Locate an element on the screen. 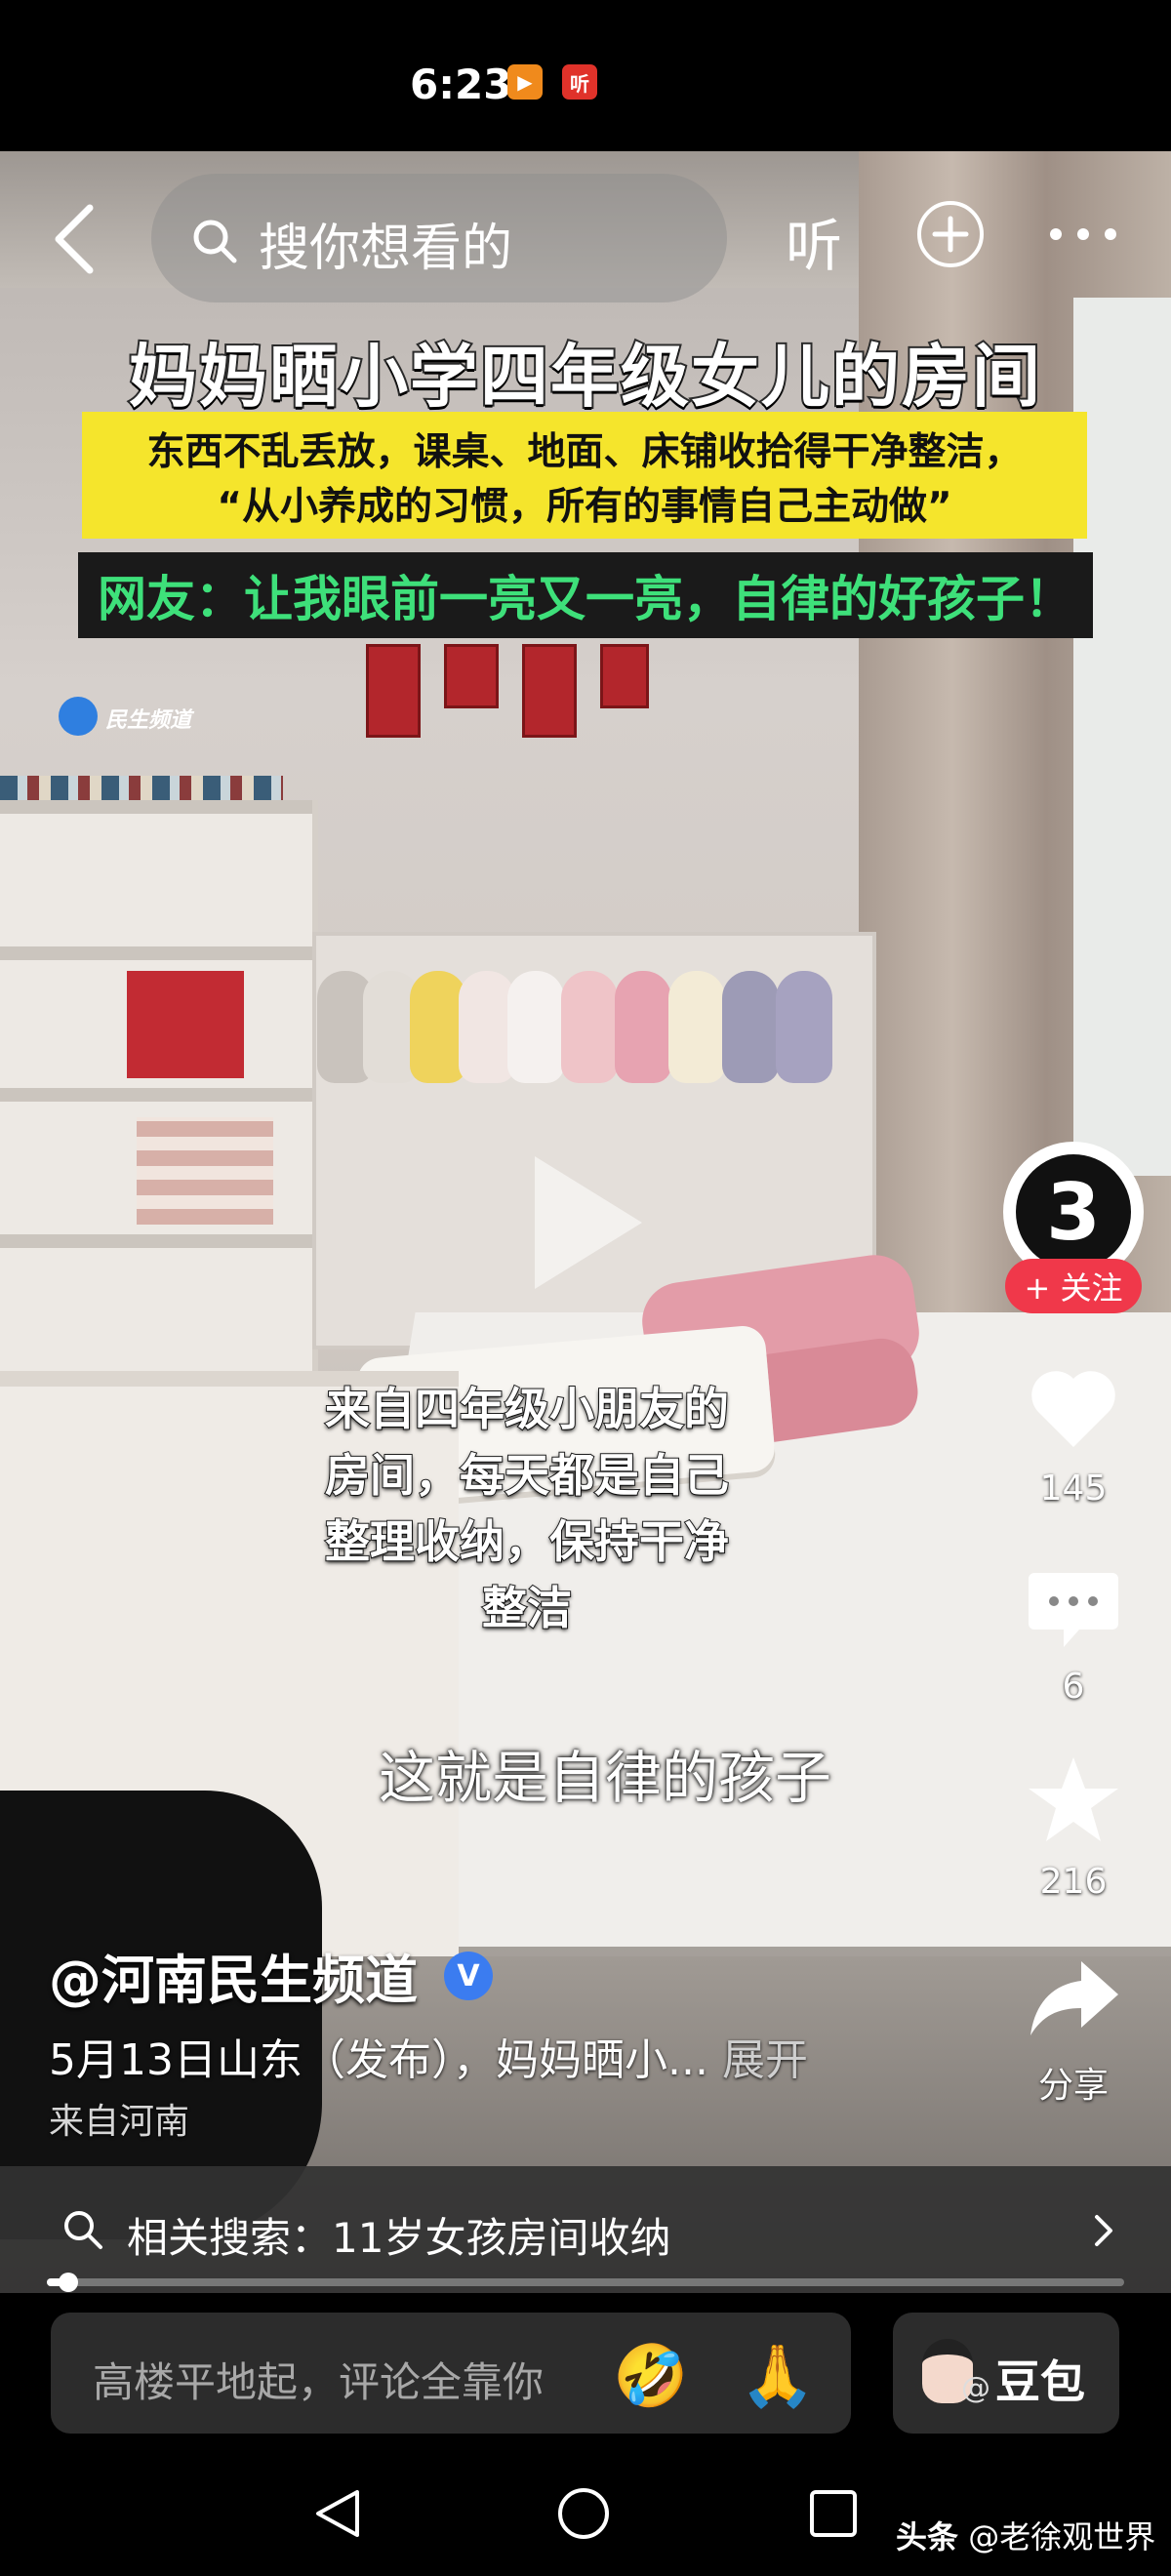  square-recents-icon is located at coordinates (833, 2513).